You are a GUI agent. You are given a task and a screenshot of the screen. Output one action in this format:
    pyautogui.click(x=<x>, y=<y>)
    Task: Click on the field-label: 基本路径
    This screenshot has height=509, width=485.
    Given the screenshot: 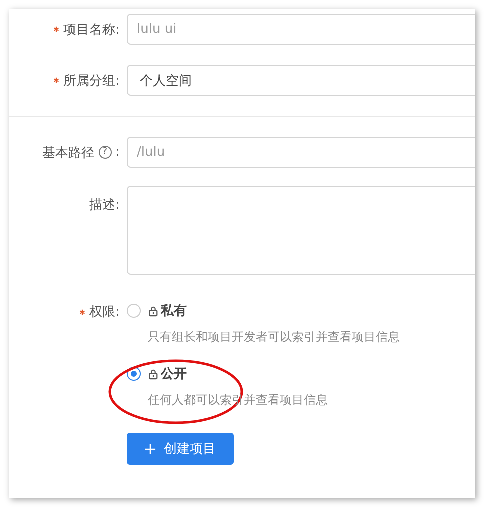 What is the action you would take?
    pyautogui.click(x=68, y=153)
    